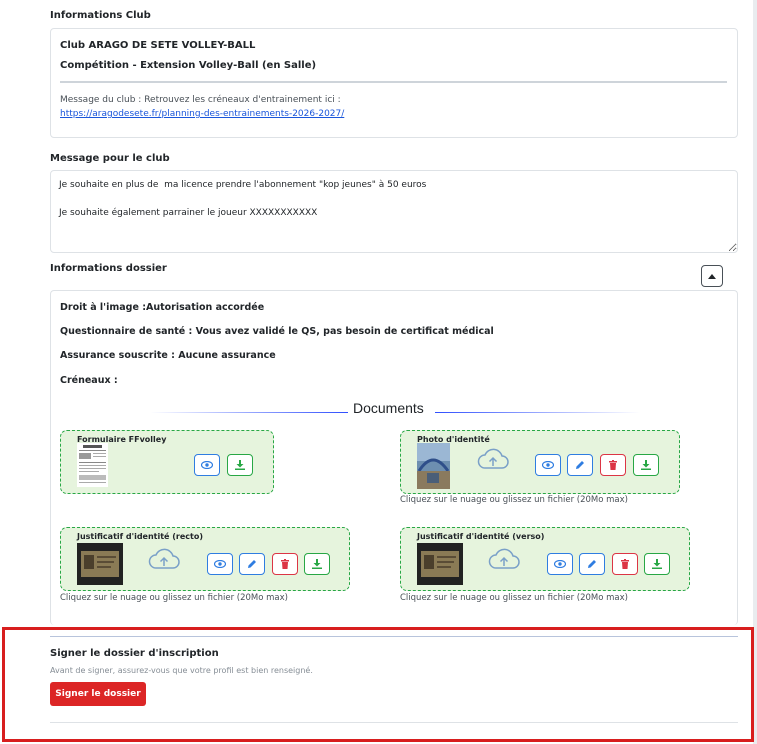 The height and width of the screenshot is (744, 757). I want to click on insurance-text: Assurance souscrite : Aucune assurance, so click(168, 355).